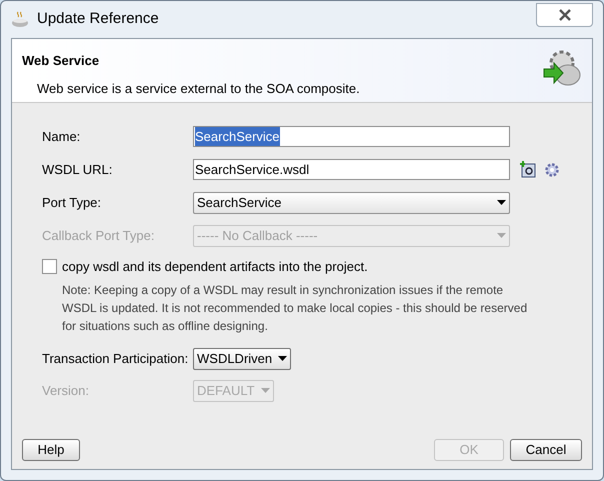  What do you see at coordinates (99, 235) in the screenshot?
I see `field-label: Callback Port Type:` at bounding box center [99, 235].